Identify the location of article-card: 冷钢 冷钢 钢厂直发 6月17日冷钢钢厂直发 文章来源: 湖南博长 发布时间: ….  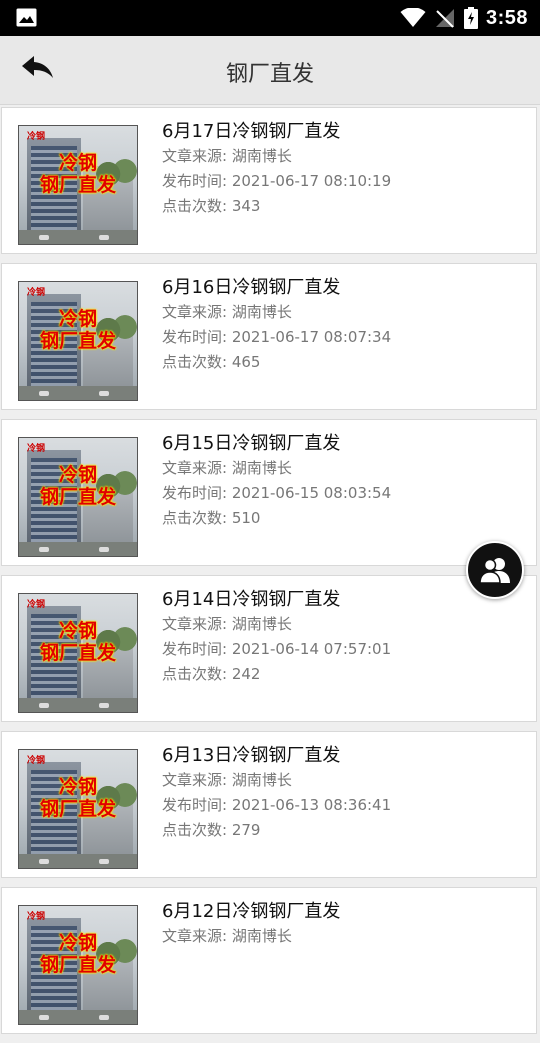
(269, 180).